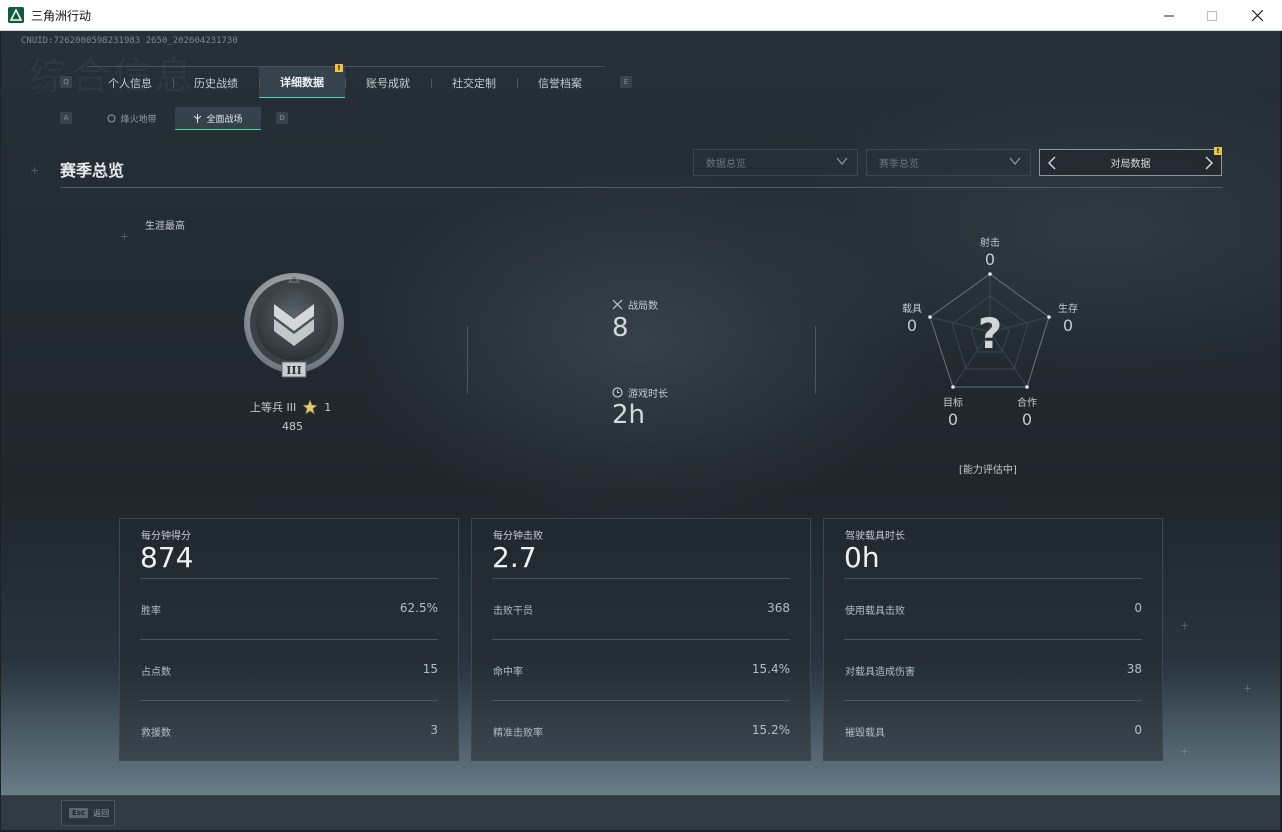 The height and width of the screenshot is (832, 1282). Describe the element at coordinates (617, 304) in the screenshot. I see `crossed-swords-icon` at that location.